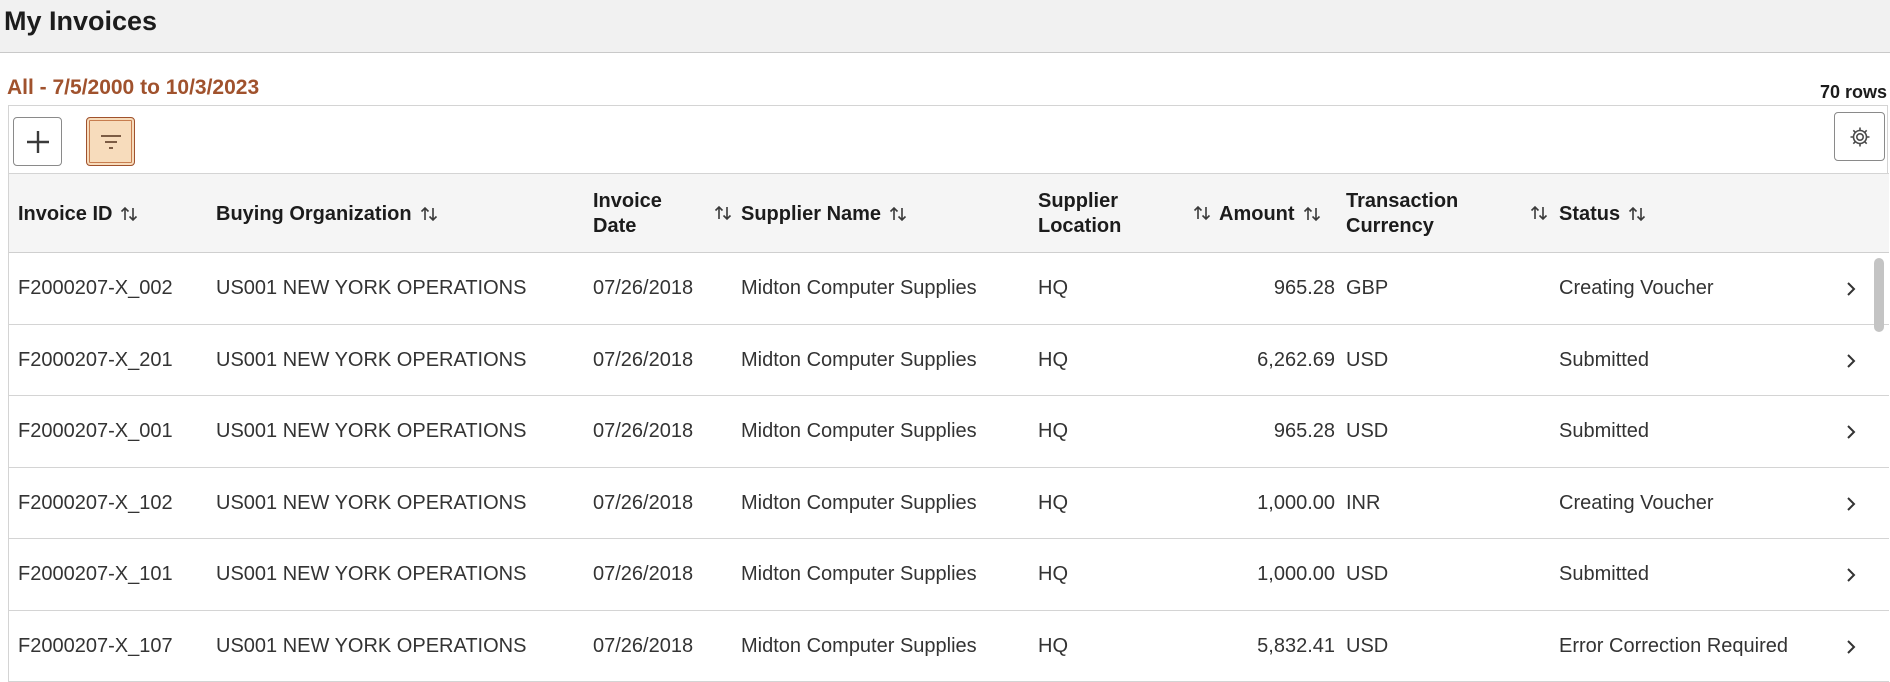 This screenshot has width=1890, height=682. Describe the element at coordinates (948, 139) in the screenshot. I see `grid-toolbar` at that location.